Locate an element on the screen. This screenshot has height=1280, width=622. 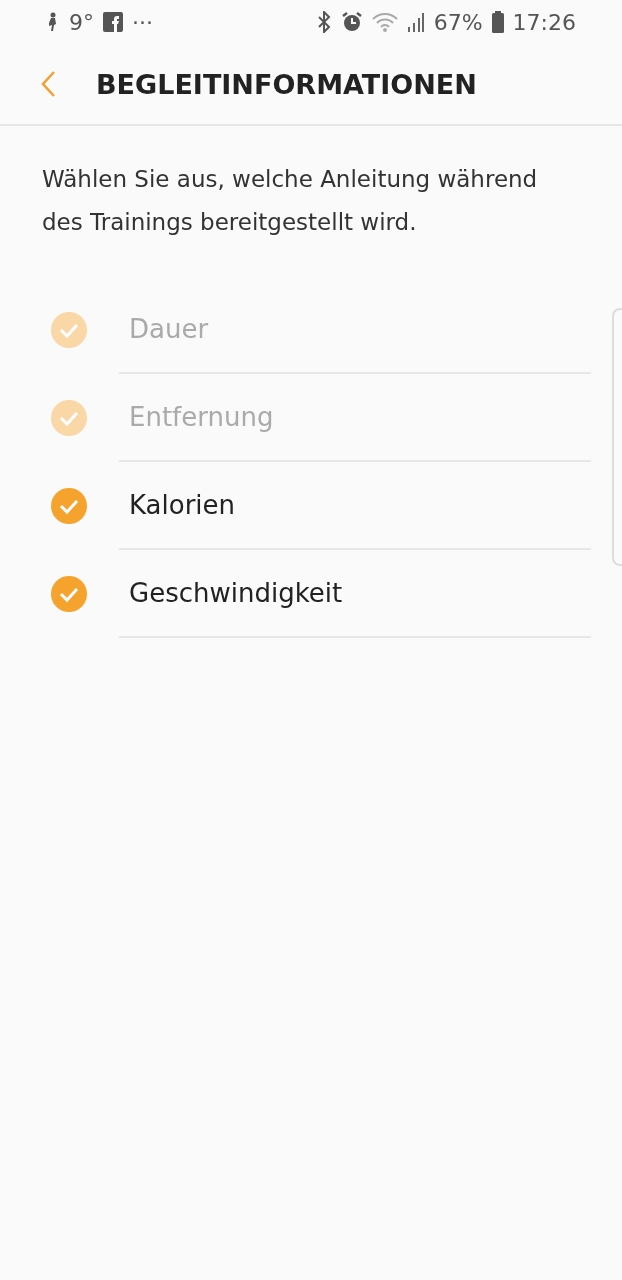
option-label: Entfernung is located at coordinates (201, 417).